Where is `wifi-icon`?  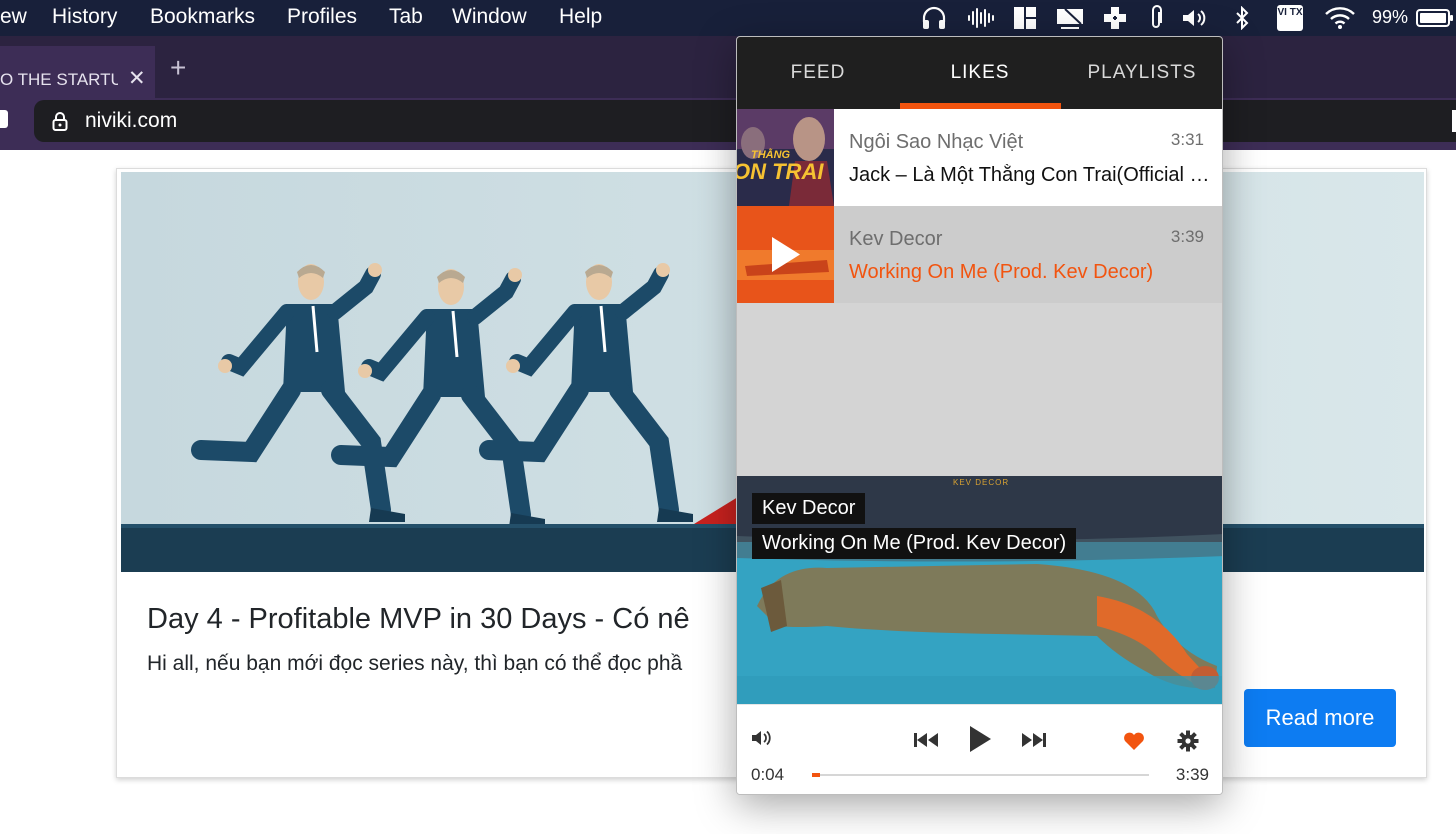 wifi-icon is located at coordinates (1340, 18).